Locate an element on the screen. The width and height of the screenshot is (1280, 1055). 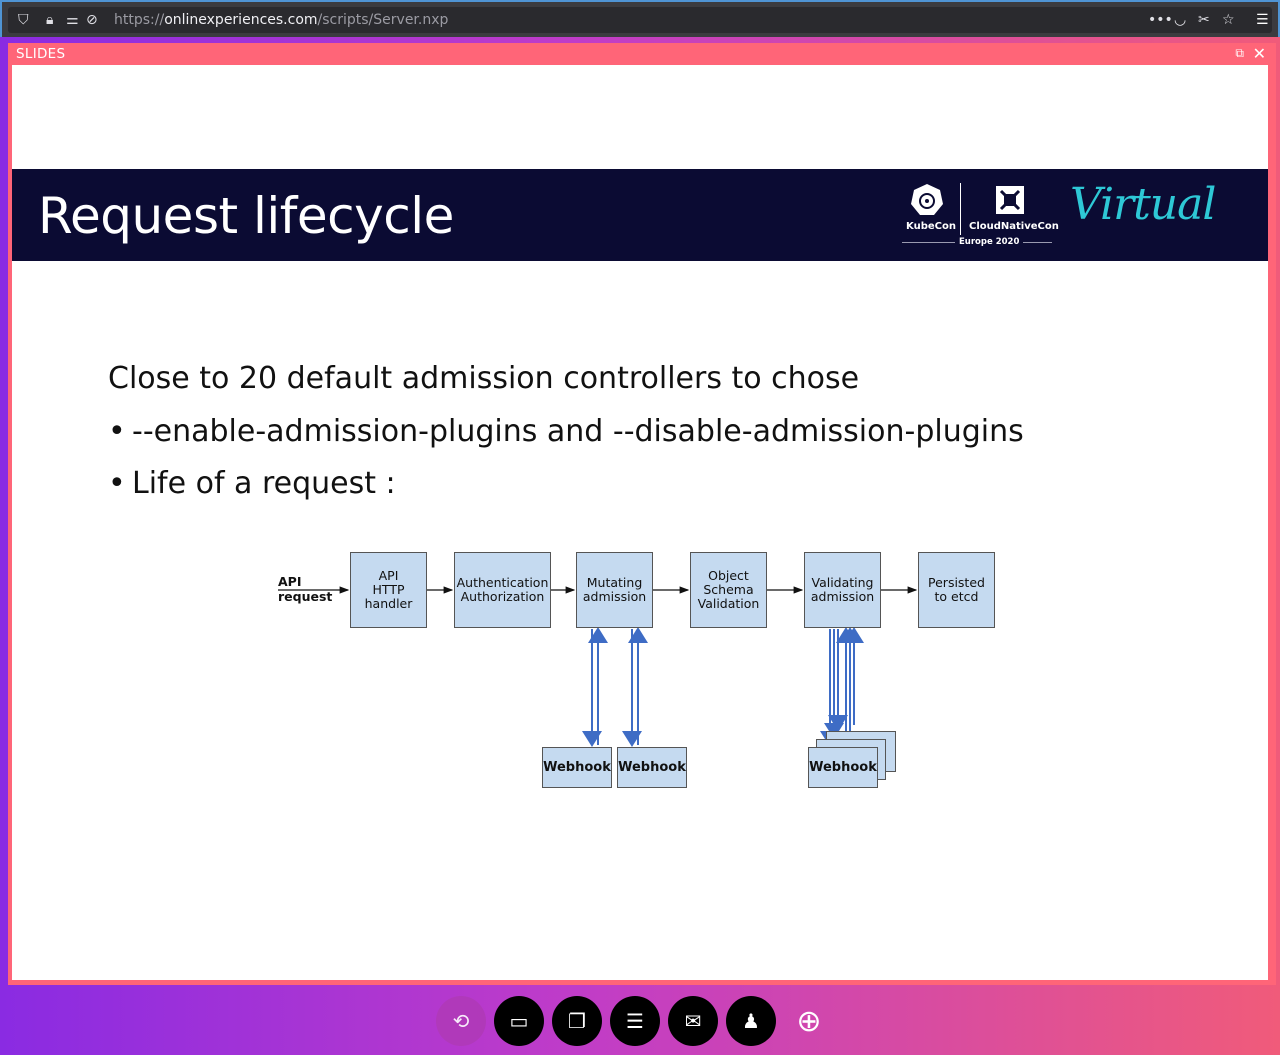
profile-button: ♟ is located at coordinates (751, 1021).